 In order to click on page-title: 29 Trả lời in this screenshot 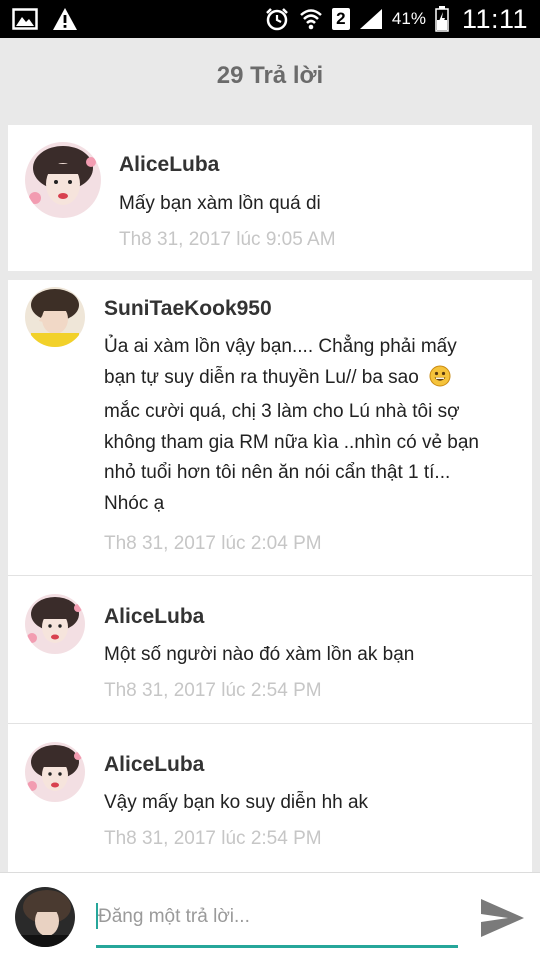, I will do `click(270, 75)`.